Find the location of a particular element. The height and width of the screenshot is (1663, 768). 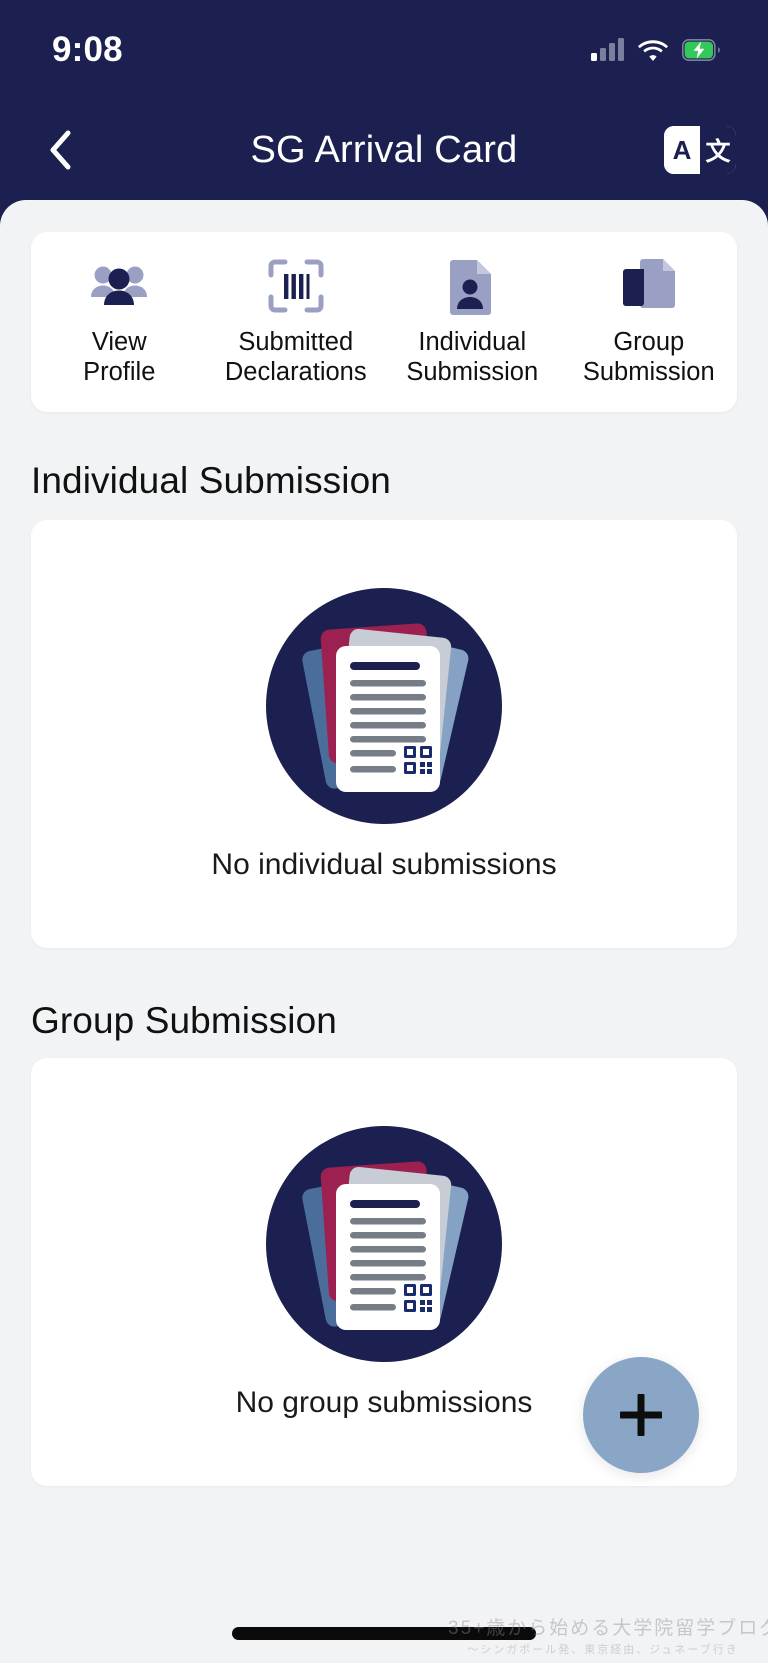

language-toggle-button: A 文 is located at coordinates (700, 150).